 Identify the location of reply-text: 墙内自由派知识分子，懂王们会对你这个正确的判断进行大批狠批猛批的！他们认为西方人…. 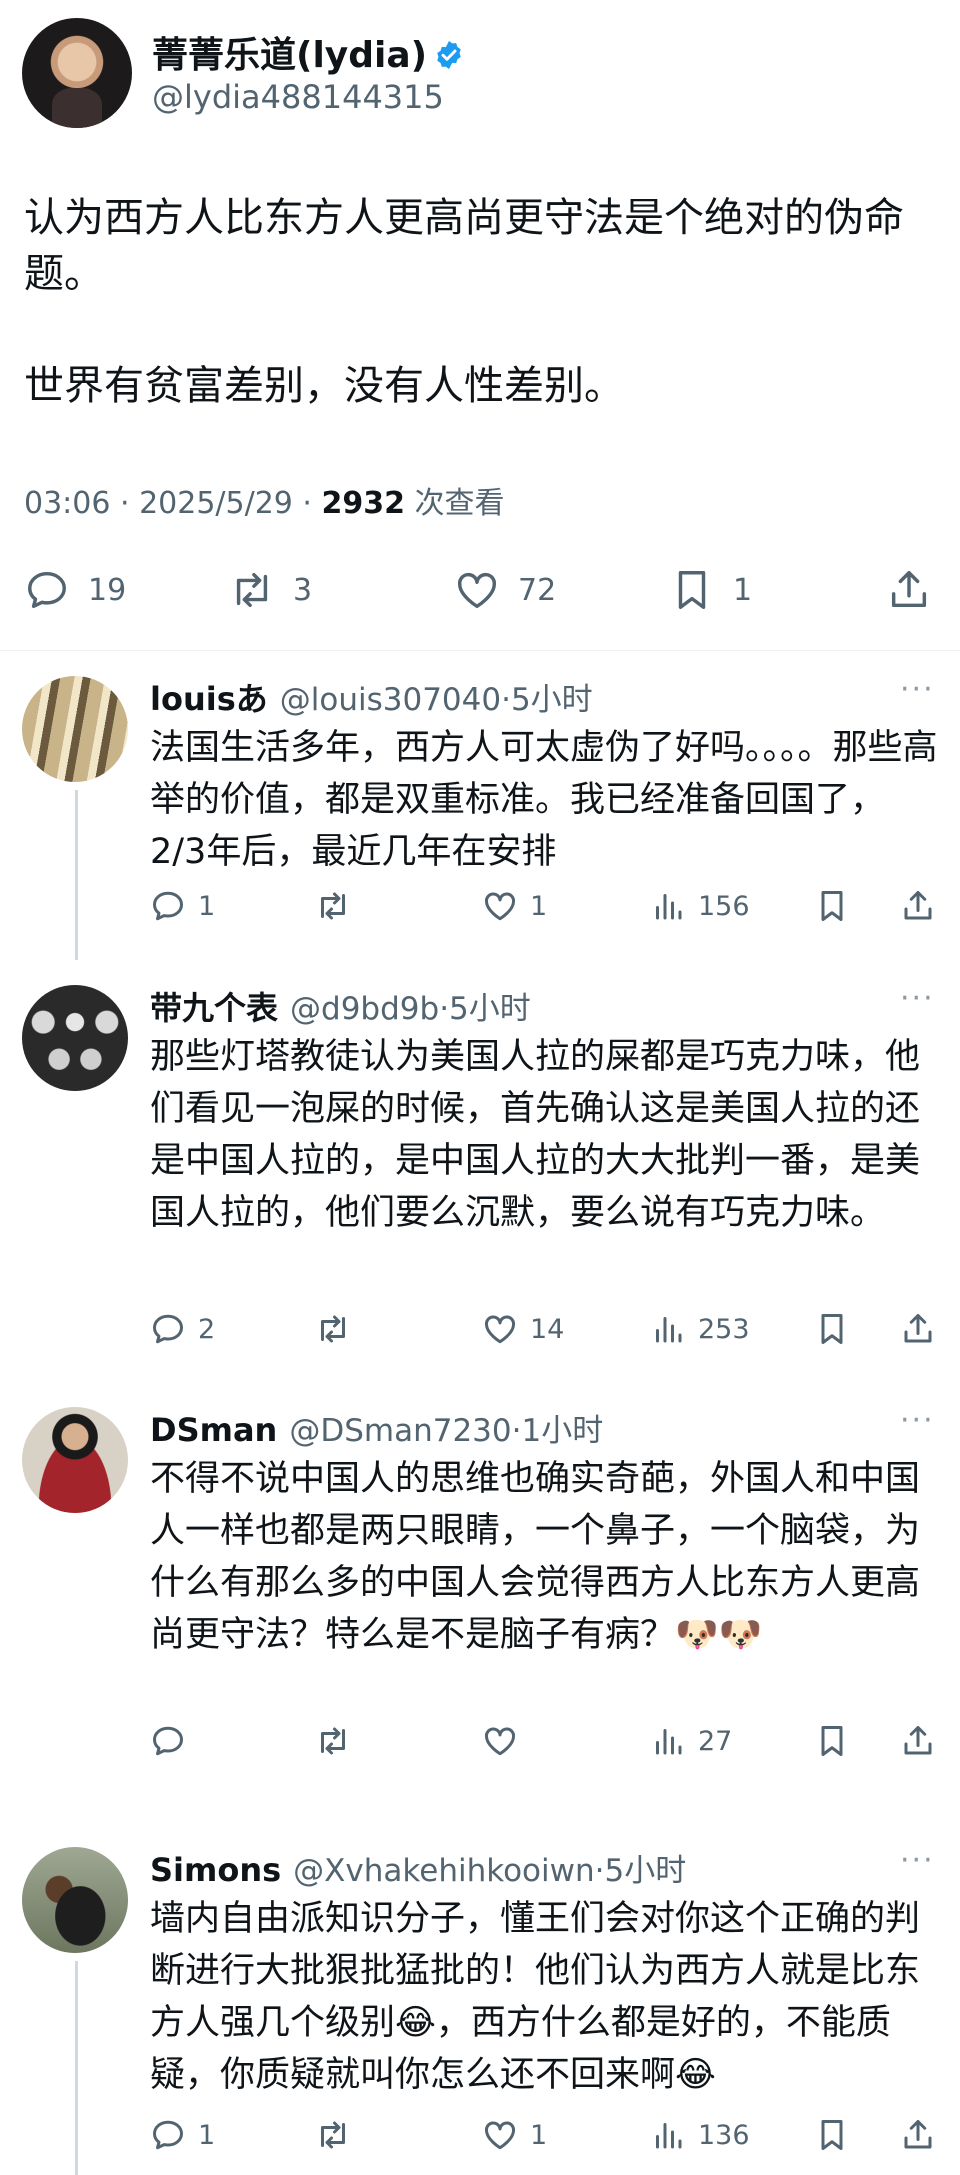
(535, 1997).